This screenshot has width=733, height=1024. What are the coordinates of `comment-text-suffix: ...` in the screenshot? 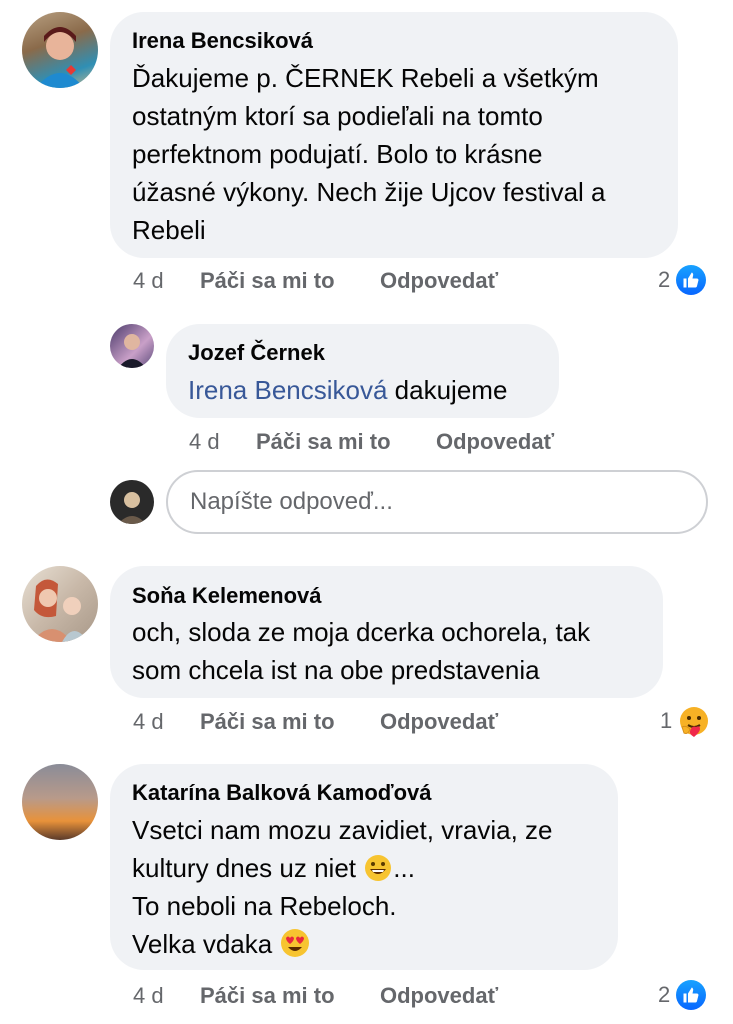 It's located at (404, 868).